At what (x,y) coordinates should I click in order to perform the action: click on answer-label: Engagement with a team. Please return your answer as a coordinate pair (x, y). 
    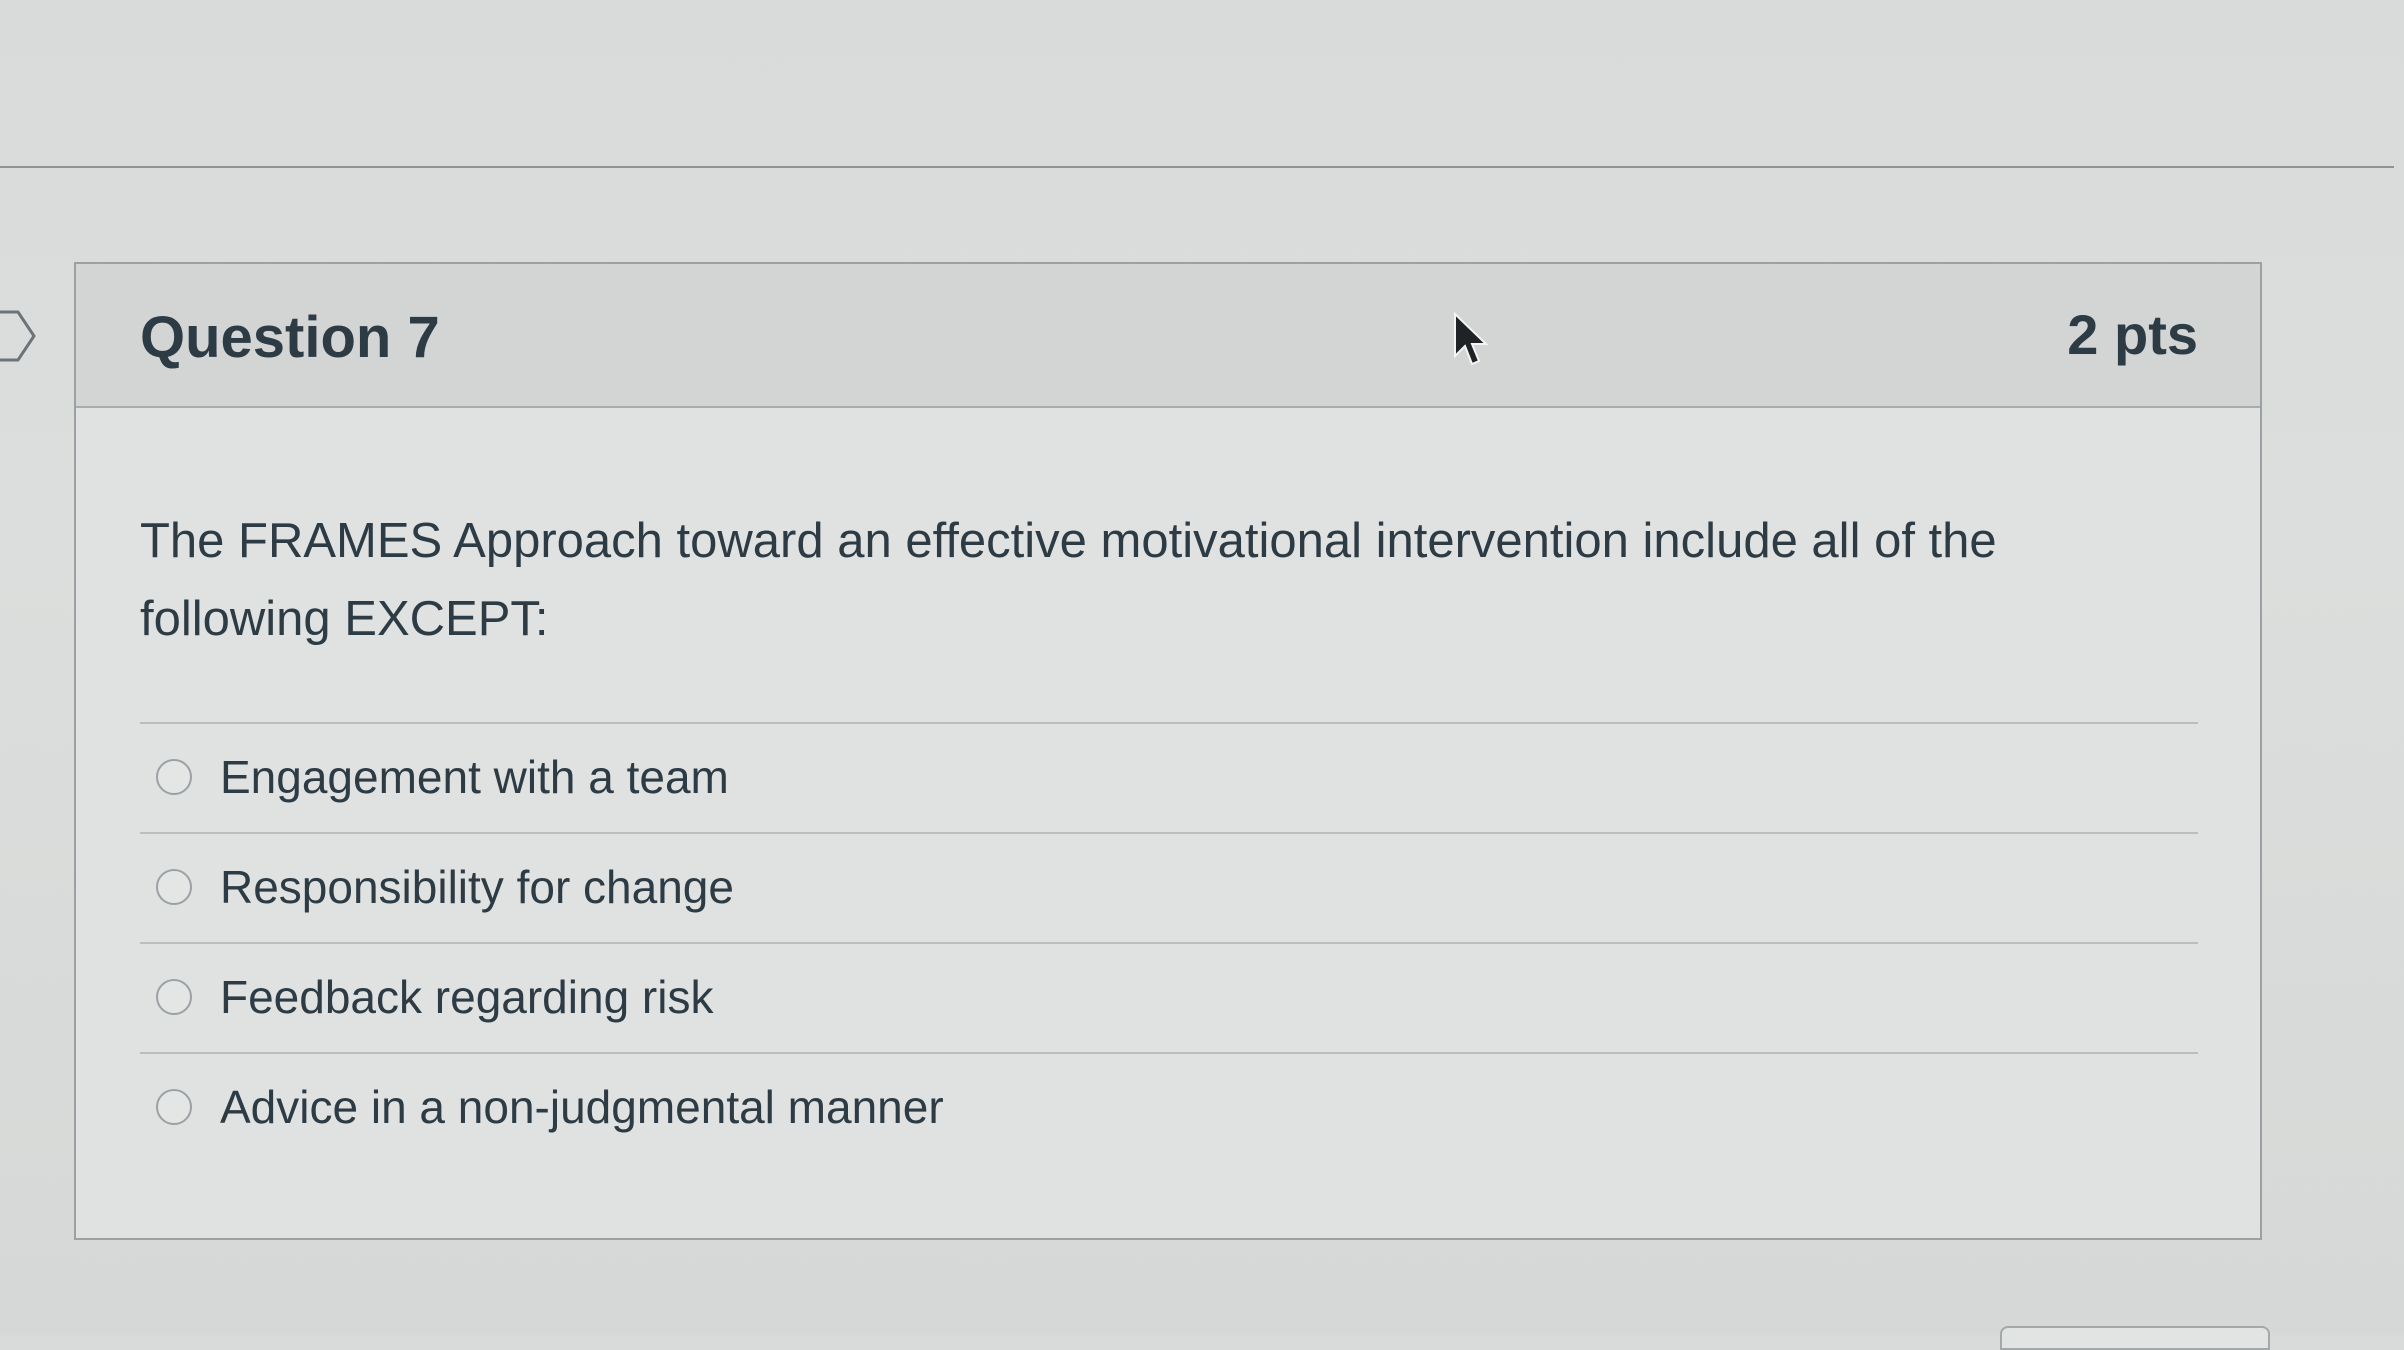
    Looking at the image, I should click on (474, 777).